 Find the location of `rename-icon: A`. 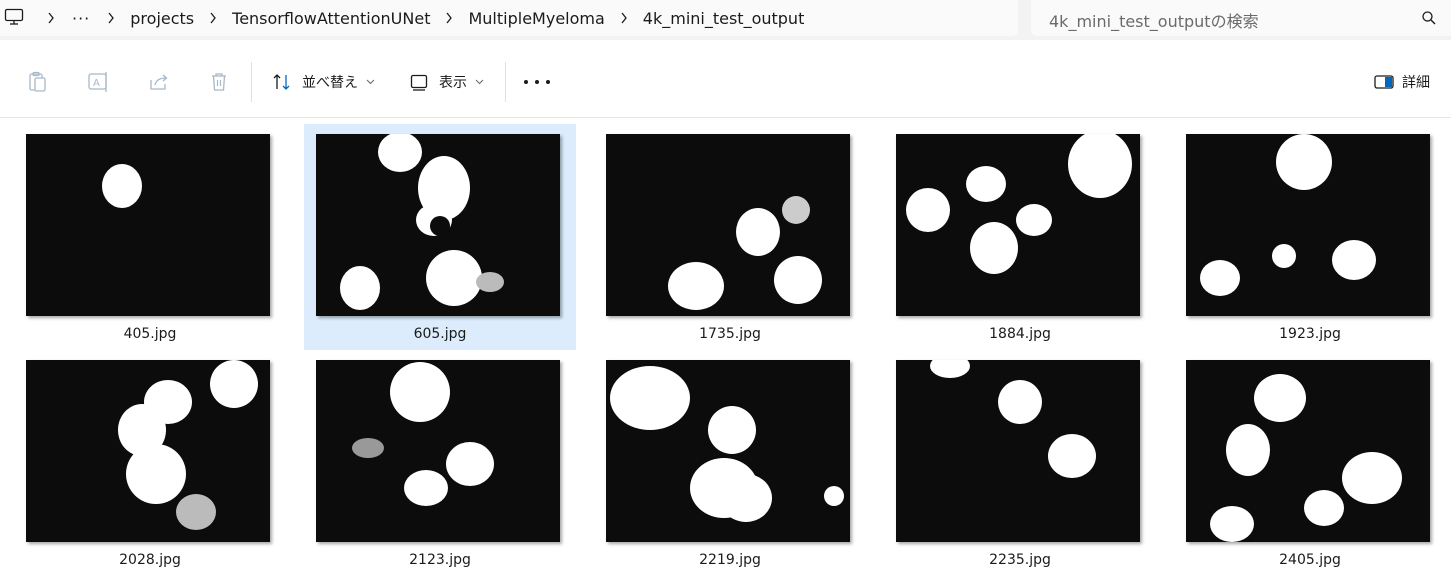

rename-icon: A is located at coordinates (99, 82).